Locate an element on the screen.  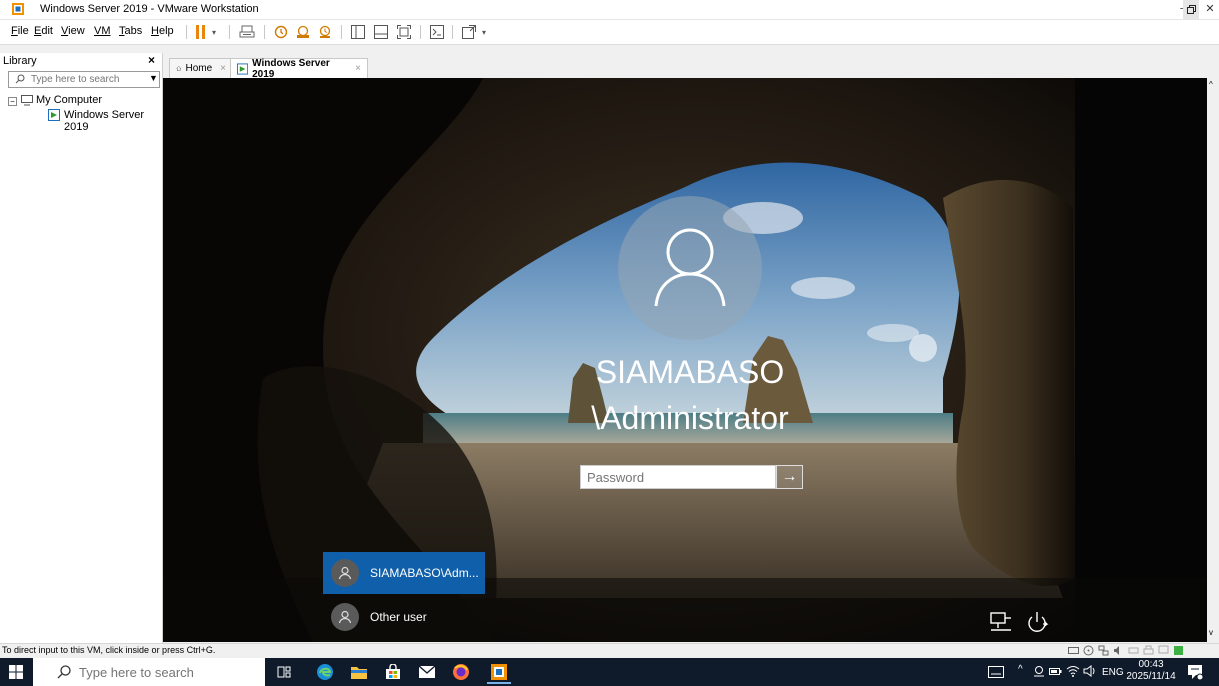
menu-bar: File Edit View VM Tabs Help ▾ ▾ is located at coordinates (609, 32).